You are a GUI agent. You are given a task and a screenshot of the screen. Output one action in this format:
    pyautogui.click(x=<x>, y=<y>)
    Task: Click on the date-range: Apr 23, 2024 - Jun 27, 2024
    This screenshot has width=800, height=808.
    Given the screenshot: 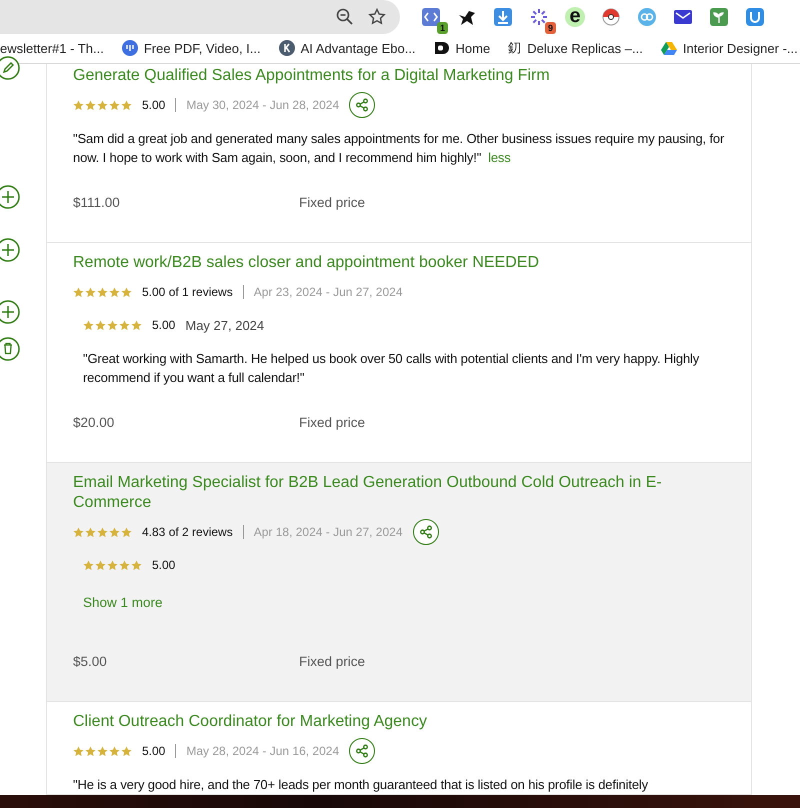 What is the action you would take?
    pyautogui.click(x=328, y=292)
    